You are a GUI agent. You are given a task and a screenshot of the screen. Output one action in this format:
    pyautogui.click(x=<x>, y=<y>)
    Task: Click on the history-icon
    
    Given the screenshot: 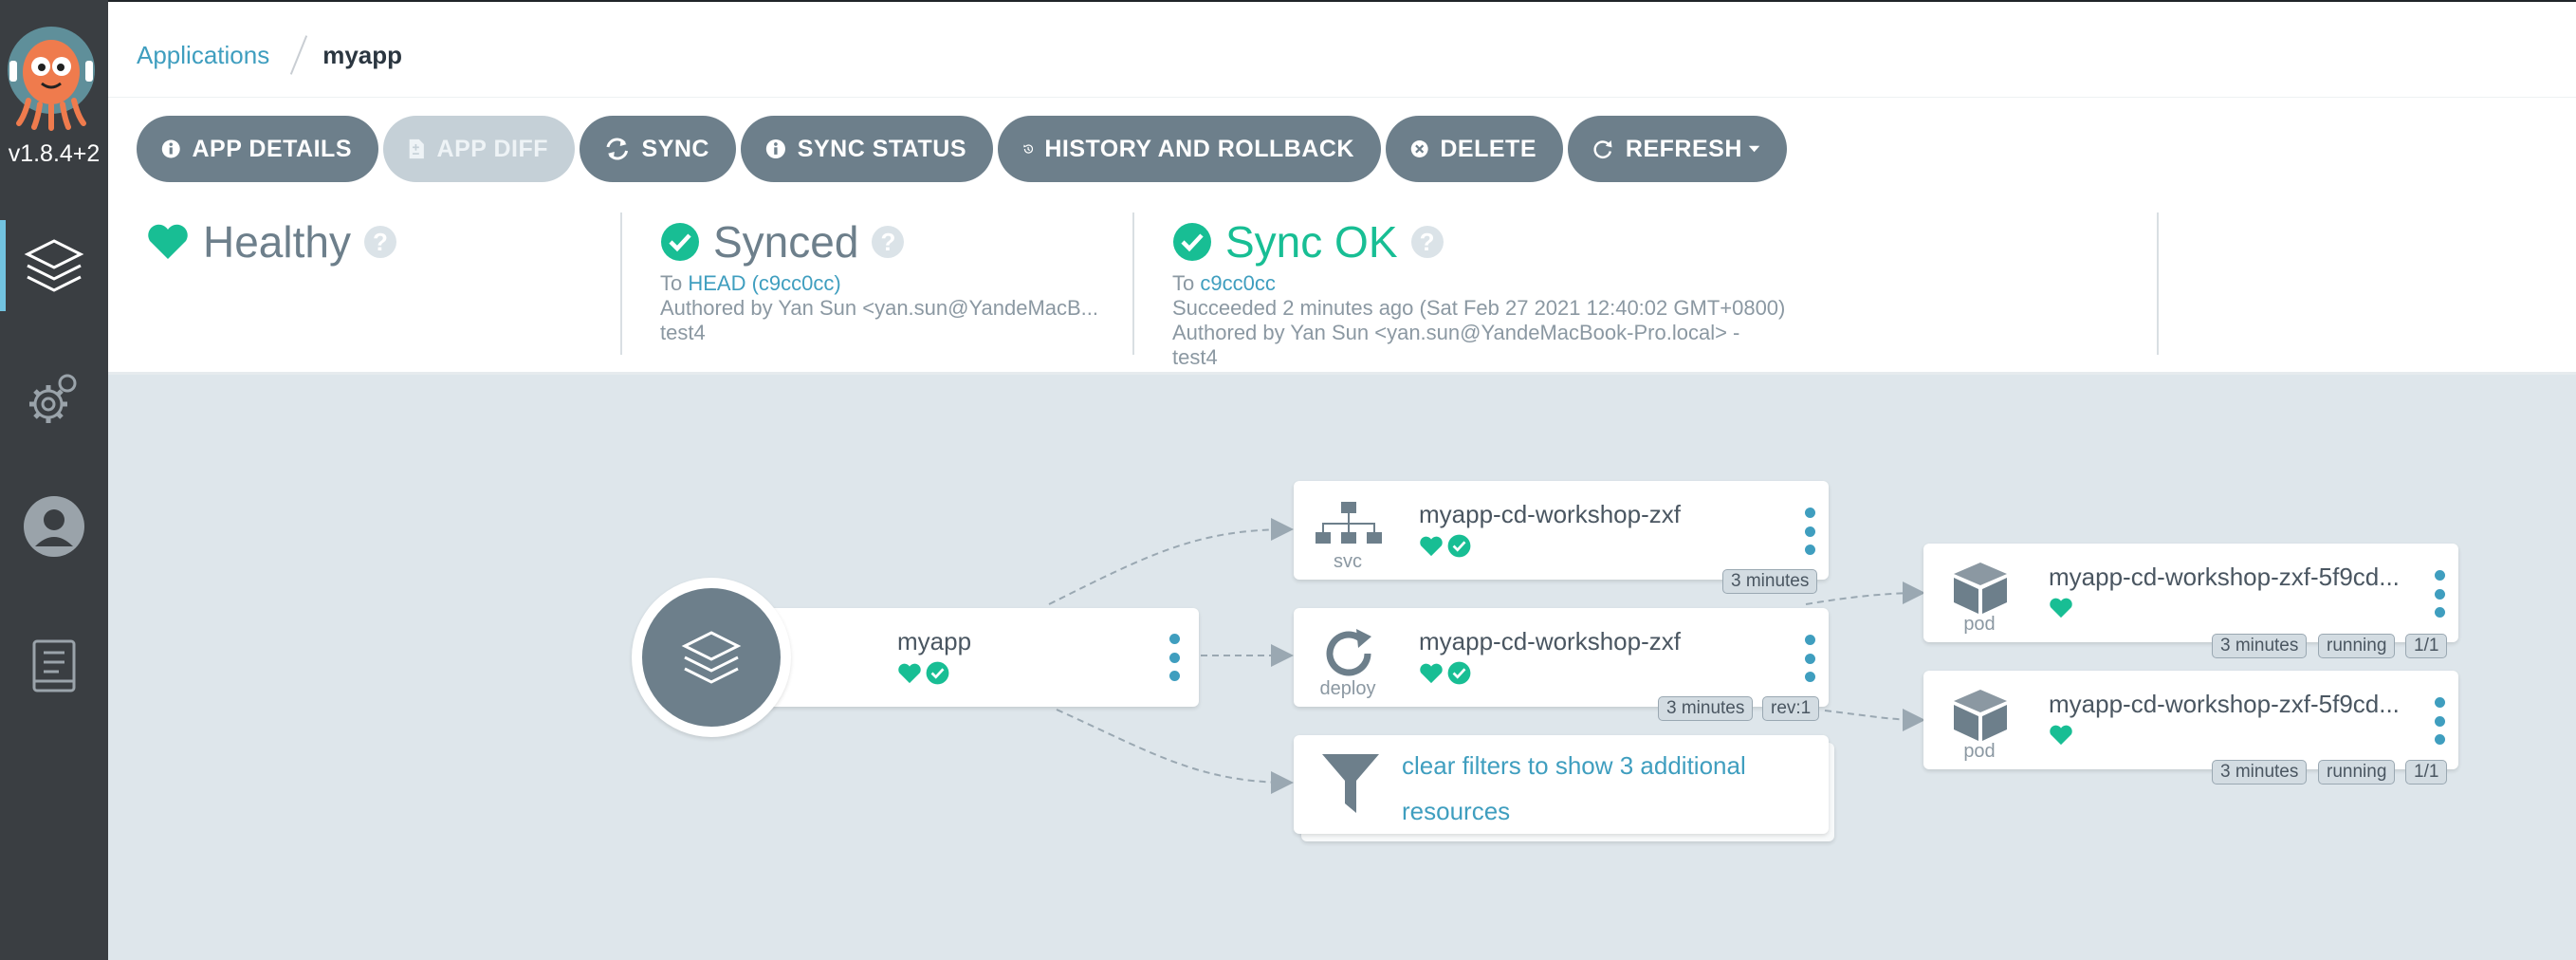 What is the action you would take?
    pyautogui.click(x=1028, y=149)
    